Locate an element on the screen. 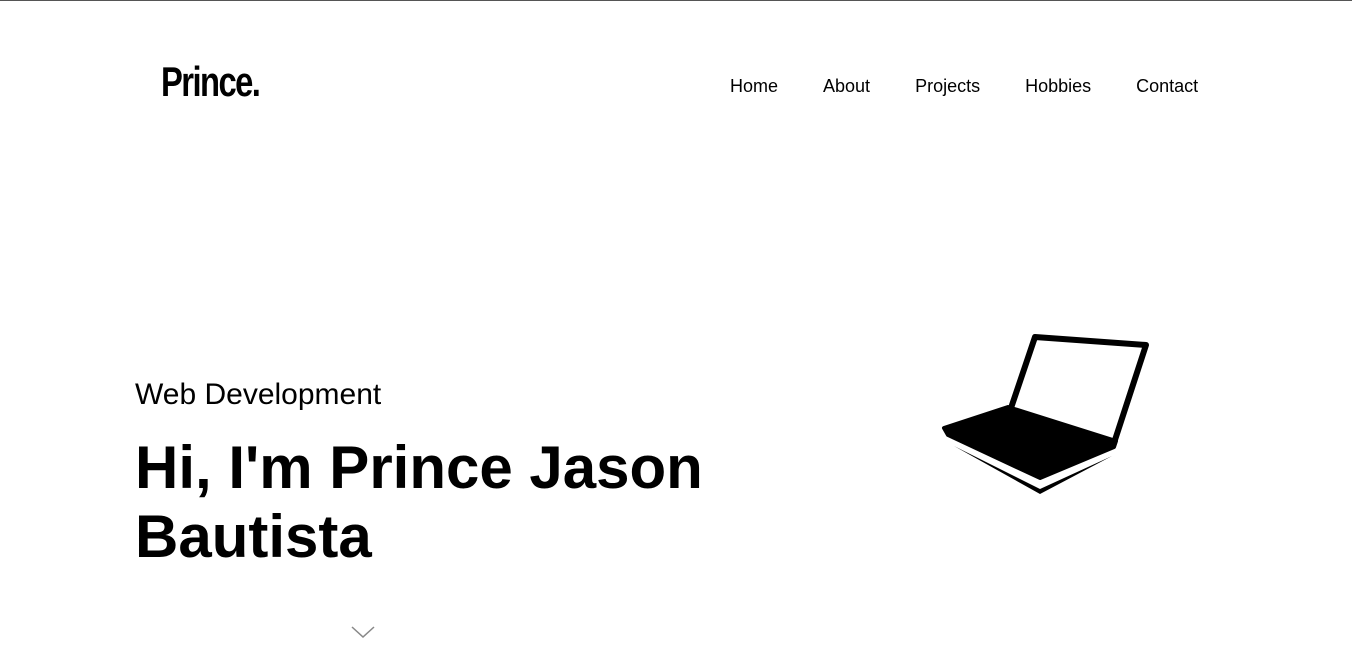 The height and width of the screenshot is (657, 1352). nav-link-home: Home is located at coordinates (754, 86).